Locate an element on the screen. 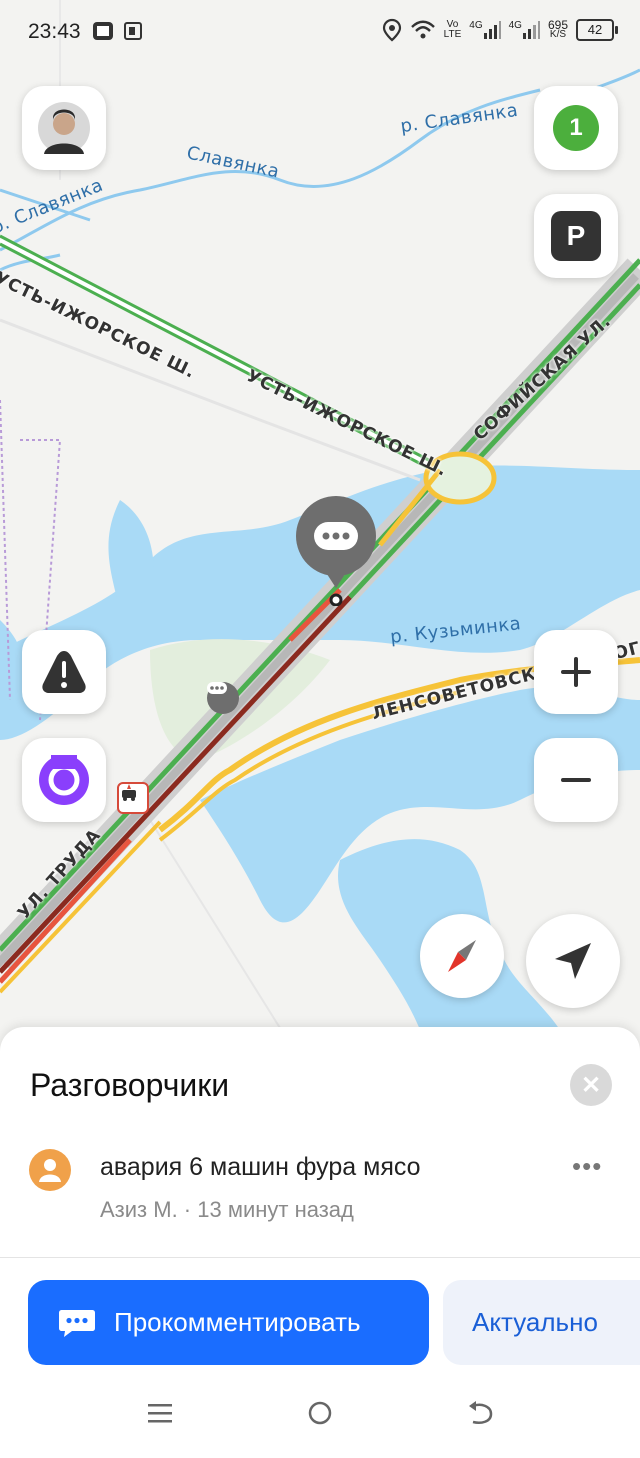 Image resolution: width=640 pixels, height=1458 pixels. back-icon is located at coordinates (480, 1413).